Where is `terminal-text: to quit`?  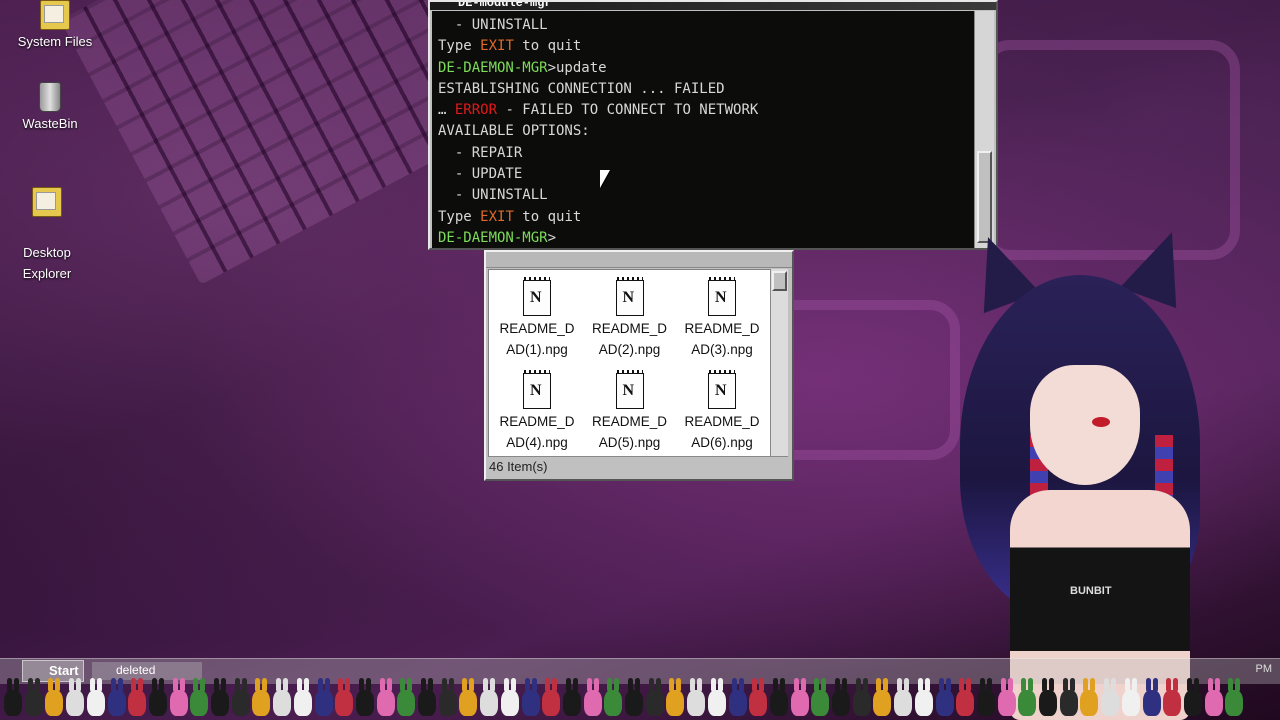
terminal-text: to quit is located at coordinates (547, 216).